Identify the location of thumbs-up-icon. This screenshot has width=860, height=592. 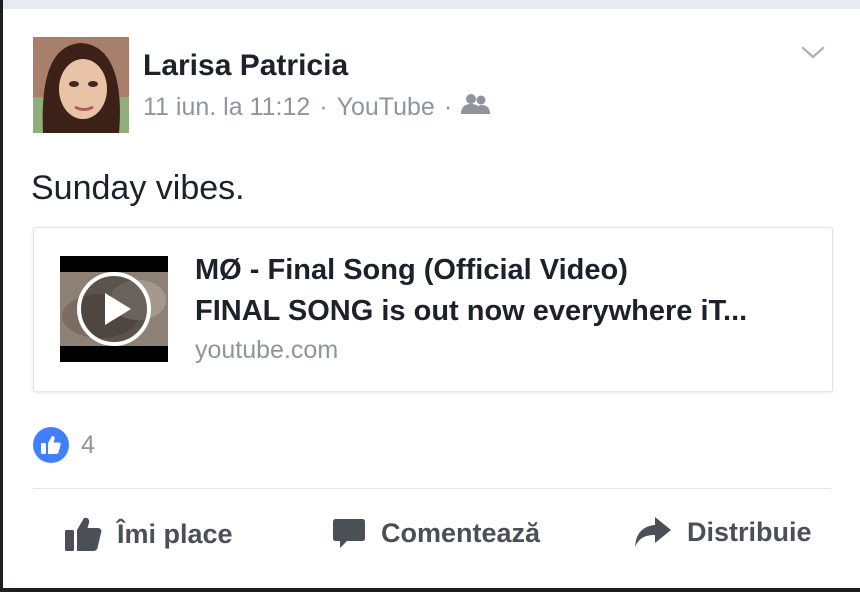
(83, 534).